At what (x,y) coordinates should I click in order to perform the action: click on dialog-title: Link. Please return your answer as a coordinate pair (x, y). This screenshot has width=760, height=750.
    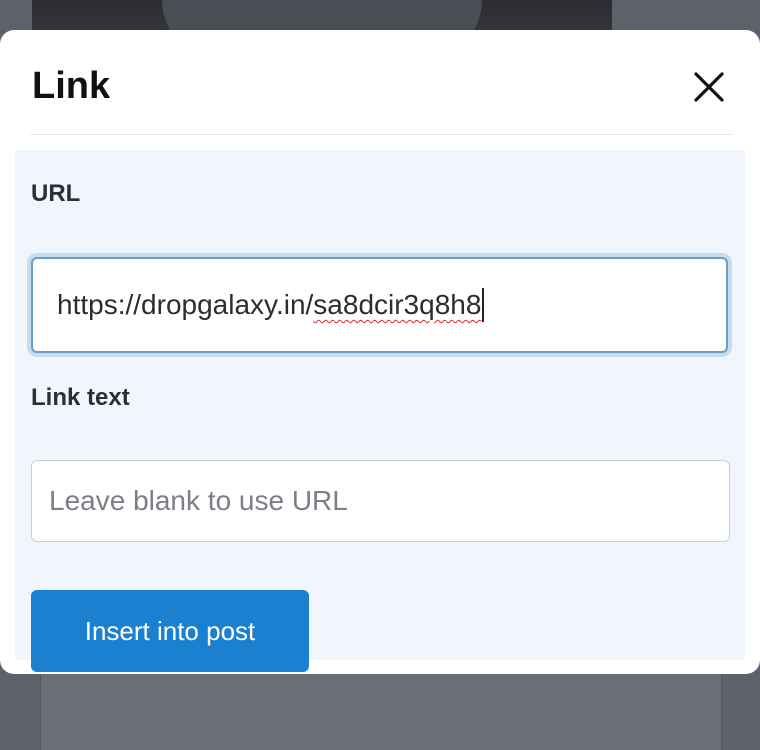
    Looking at the image, I should click on (71, 86).